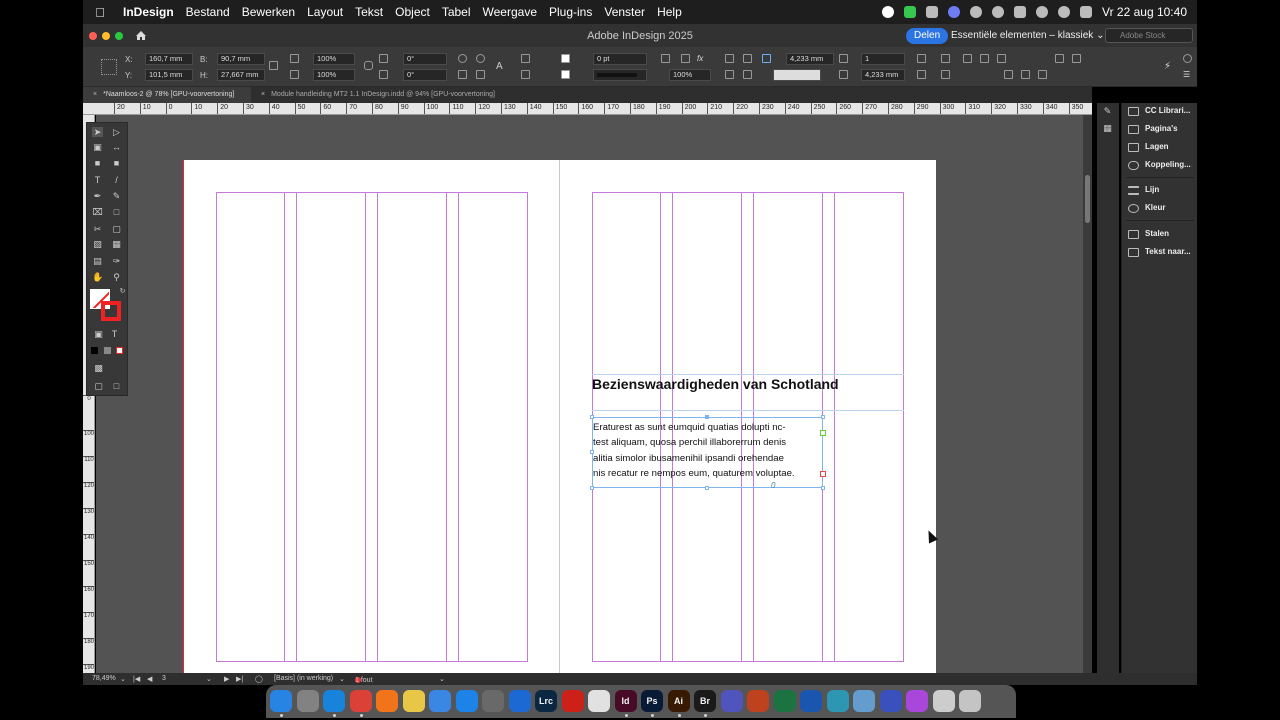  Describe the element at coordinates (758, 701) in the screenshot. I see `powerpoint-icon` at that location.